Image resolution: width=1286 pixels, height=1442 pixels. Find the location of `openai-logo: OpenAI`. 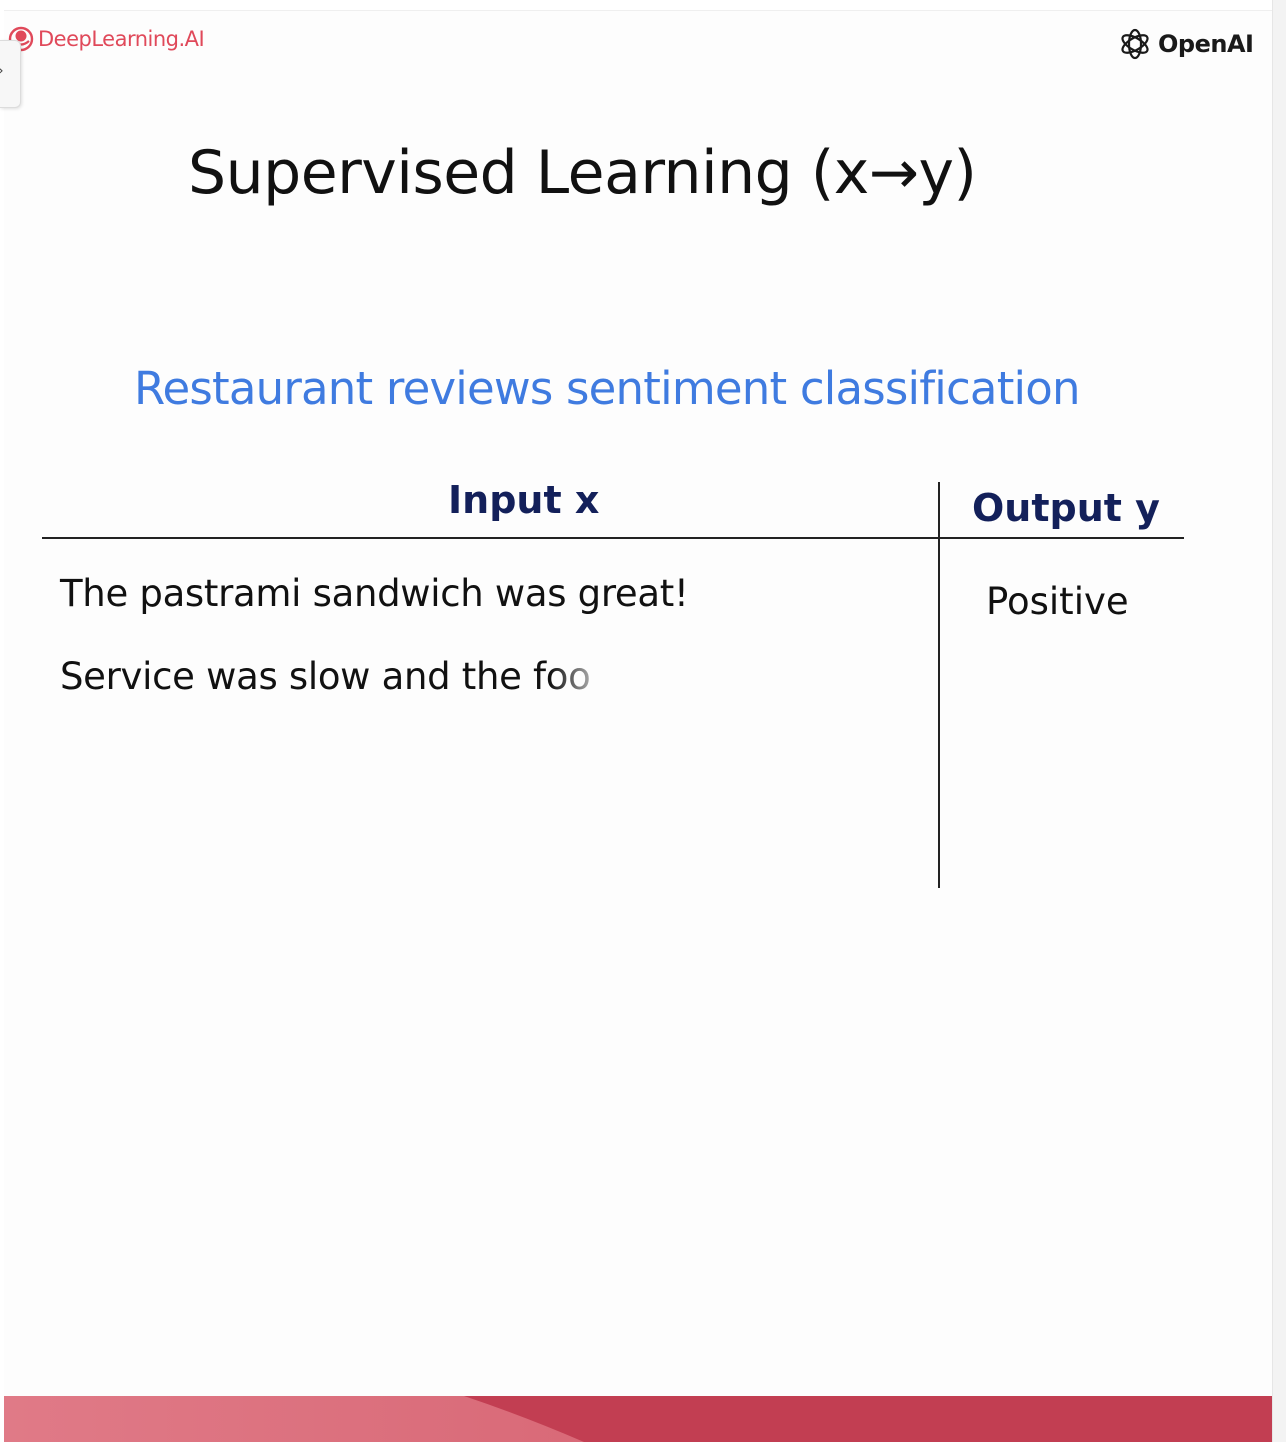

openai-logo: OpenAI is located at coordinates (1185, 44).